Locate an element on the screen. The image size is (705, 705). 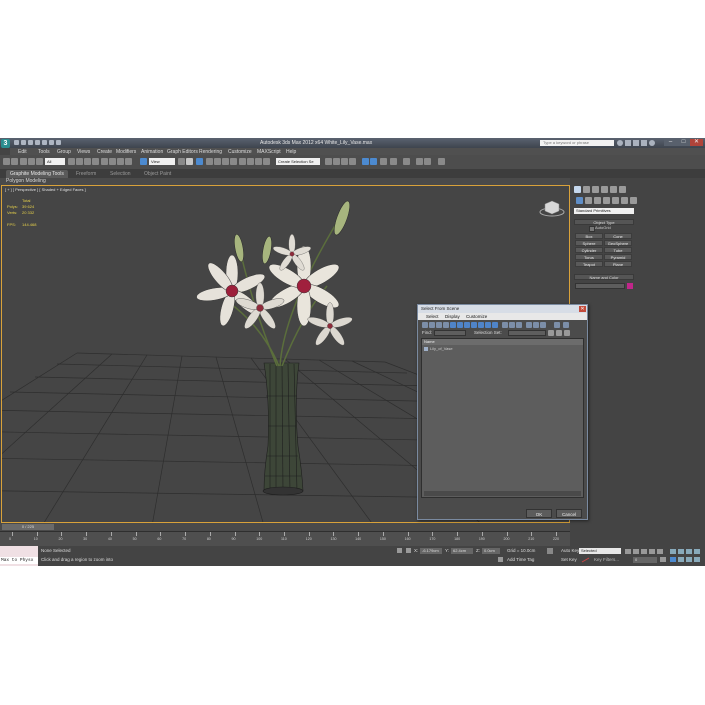
edit-named-selection-icon is located at coordinates (242, 161).